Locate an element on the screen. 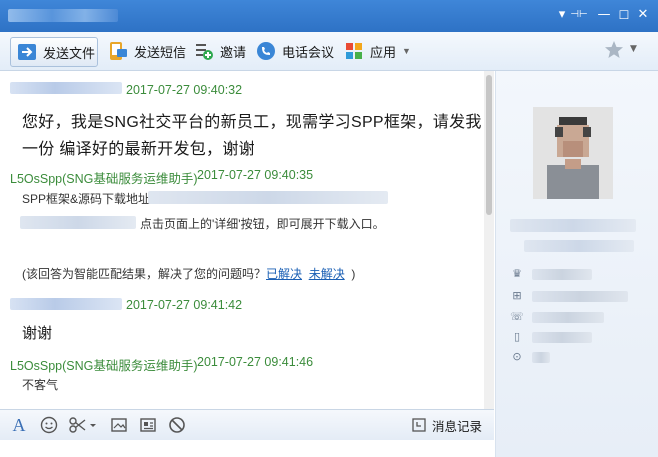 Image resolution: width=658 pixels, height=457 pixels. message-timestamp: 2017-07-27 09:41:42 is located at coordinates (184, 305).